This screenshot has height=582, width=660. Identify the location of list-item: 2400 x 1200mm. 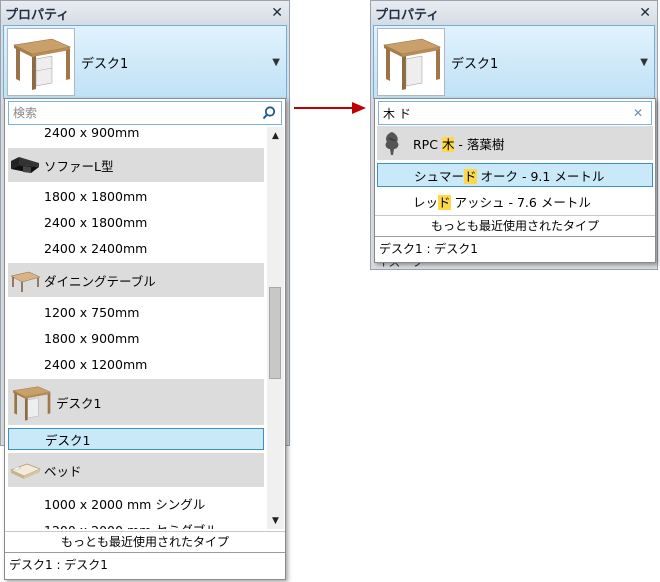
(136, 364).